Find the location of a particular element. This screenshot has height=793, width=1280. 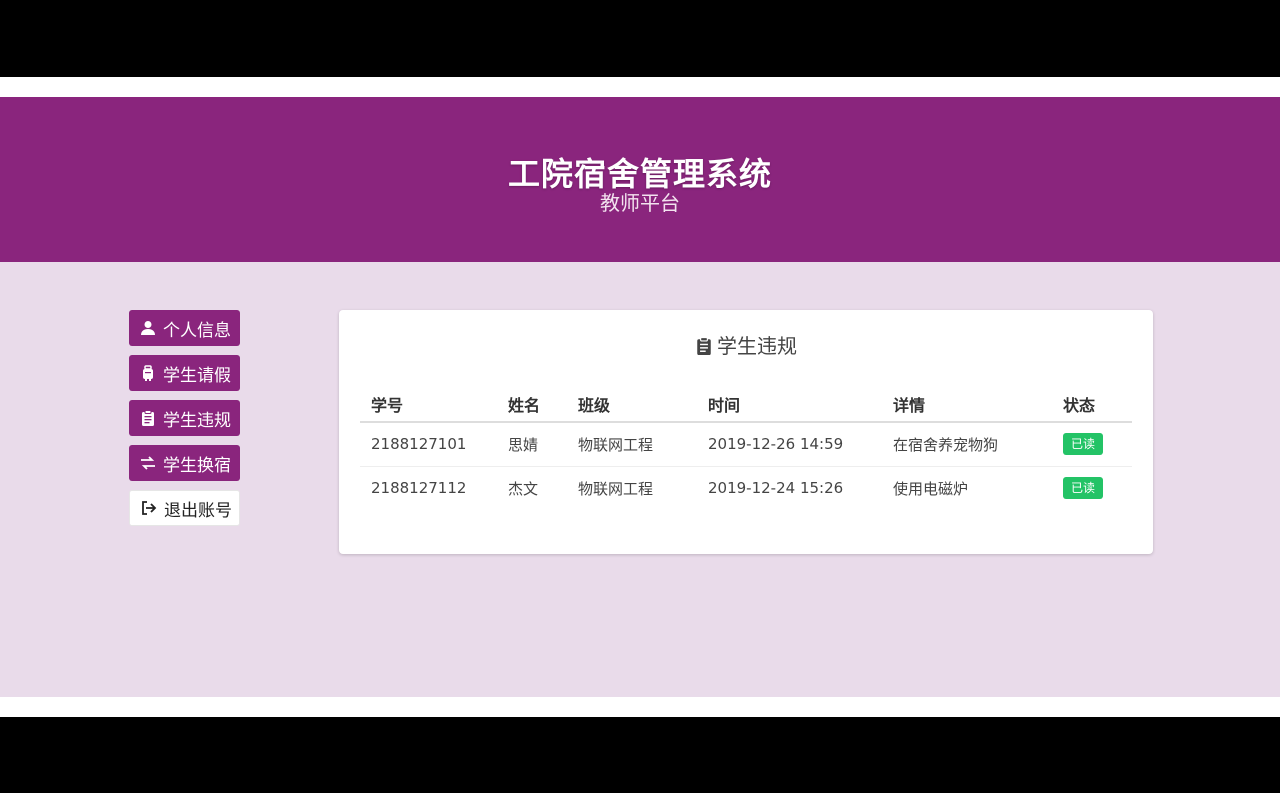

sidebar-item-label: 学生换宿 is located at coordinates (197, 465).